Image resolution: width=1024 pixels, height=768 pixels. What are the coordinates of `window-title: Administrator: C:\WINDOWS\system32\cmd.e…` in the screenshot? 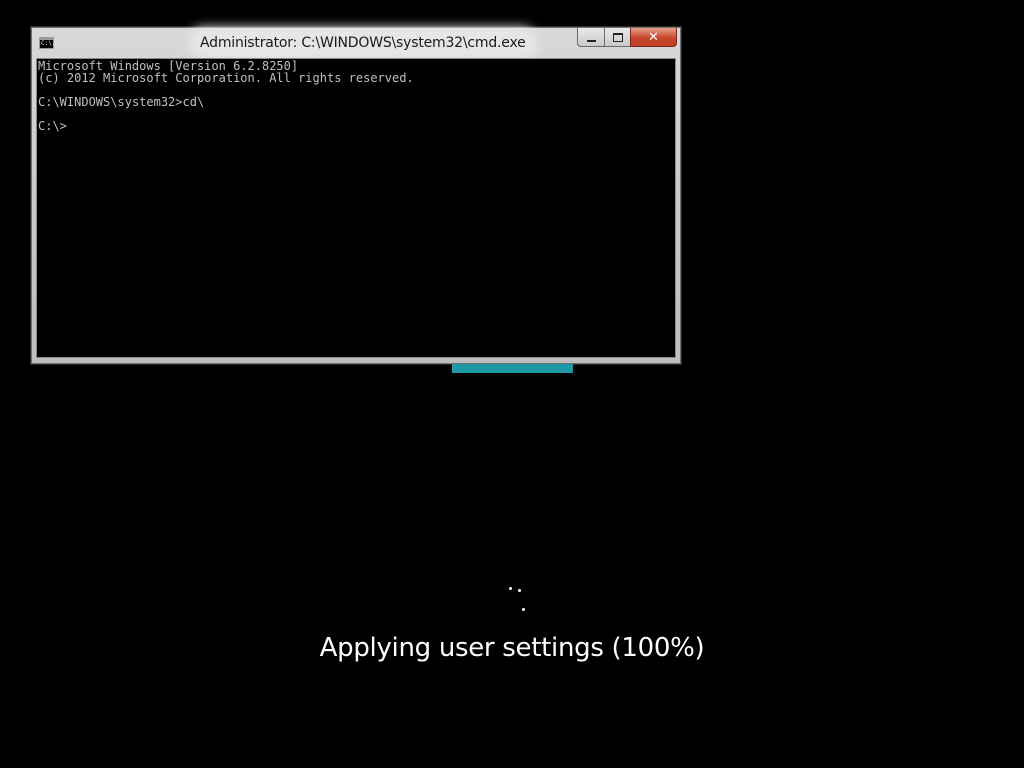 It's located at (363, 43).